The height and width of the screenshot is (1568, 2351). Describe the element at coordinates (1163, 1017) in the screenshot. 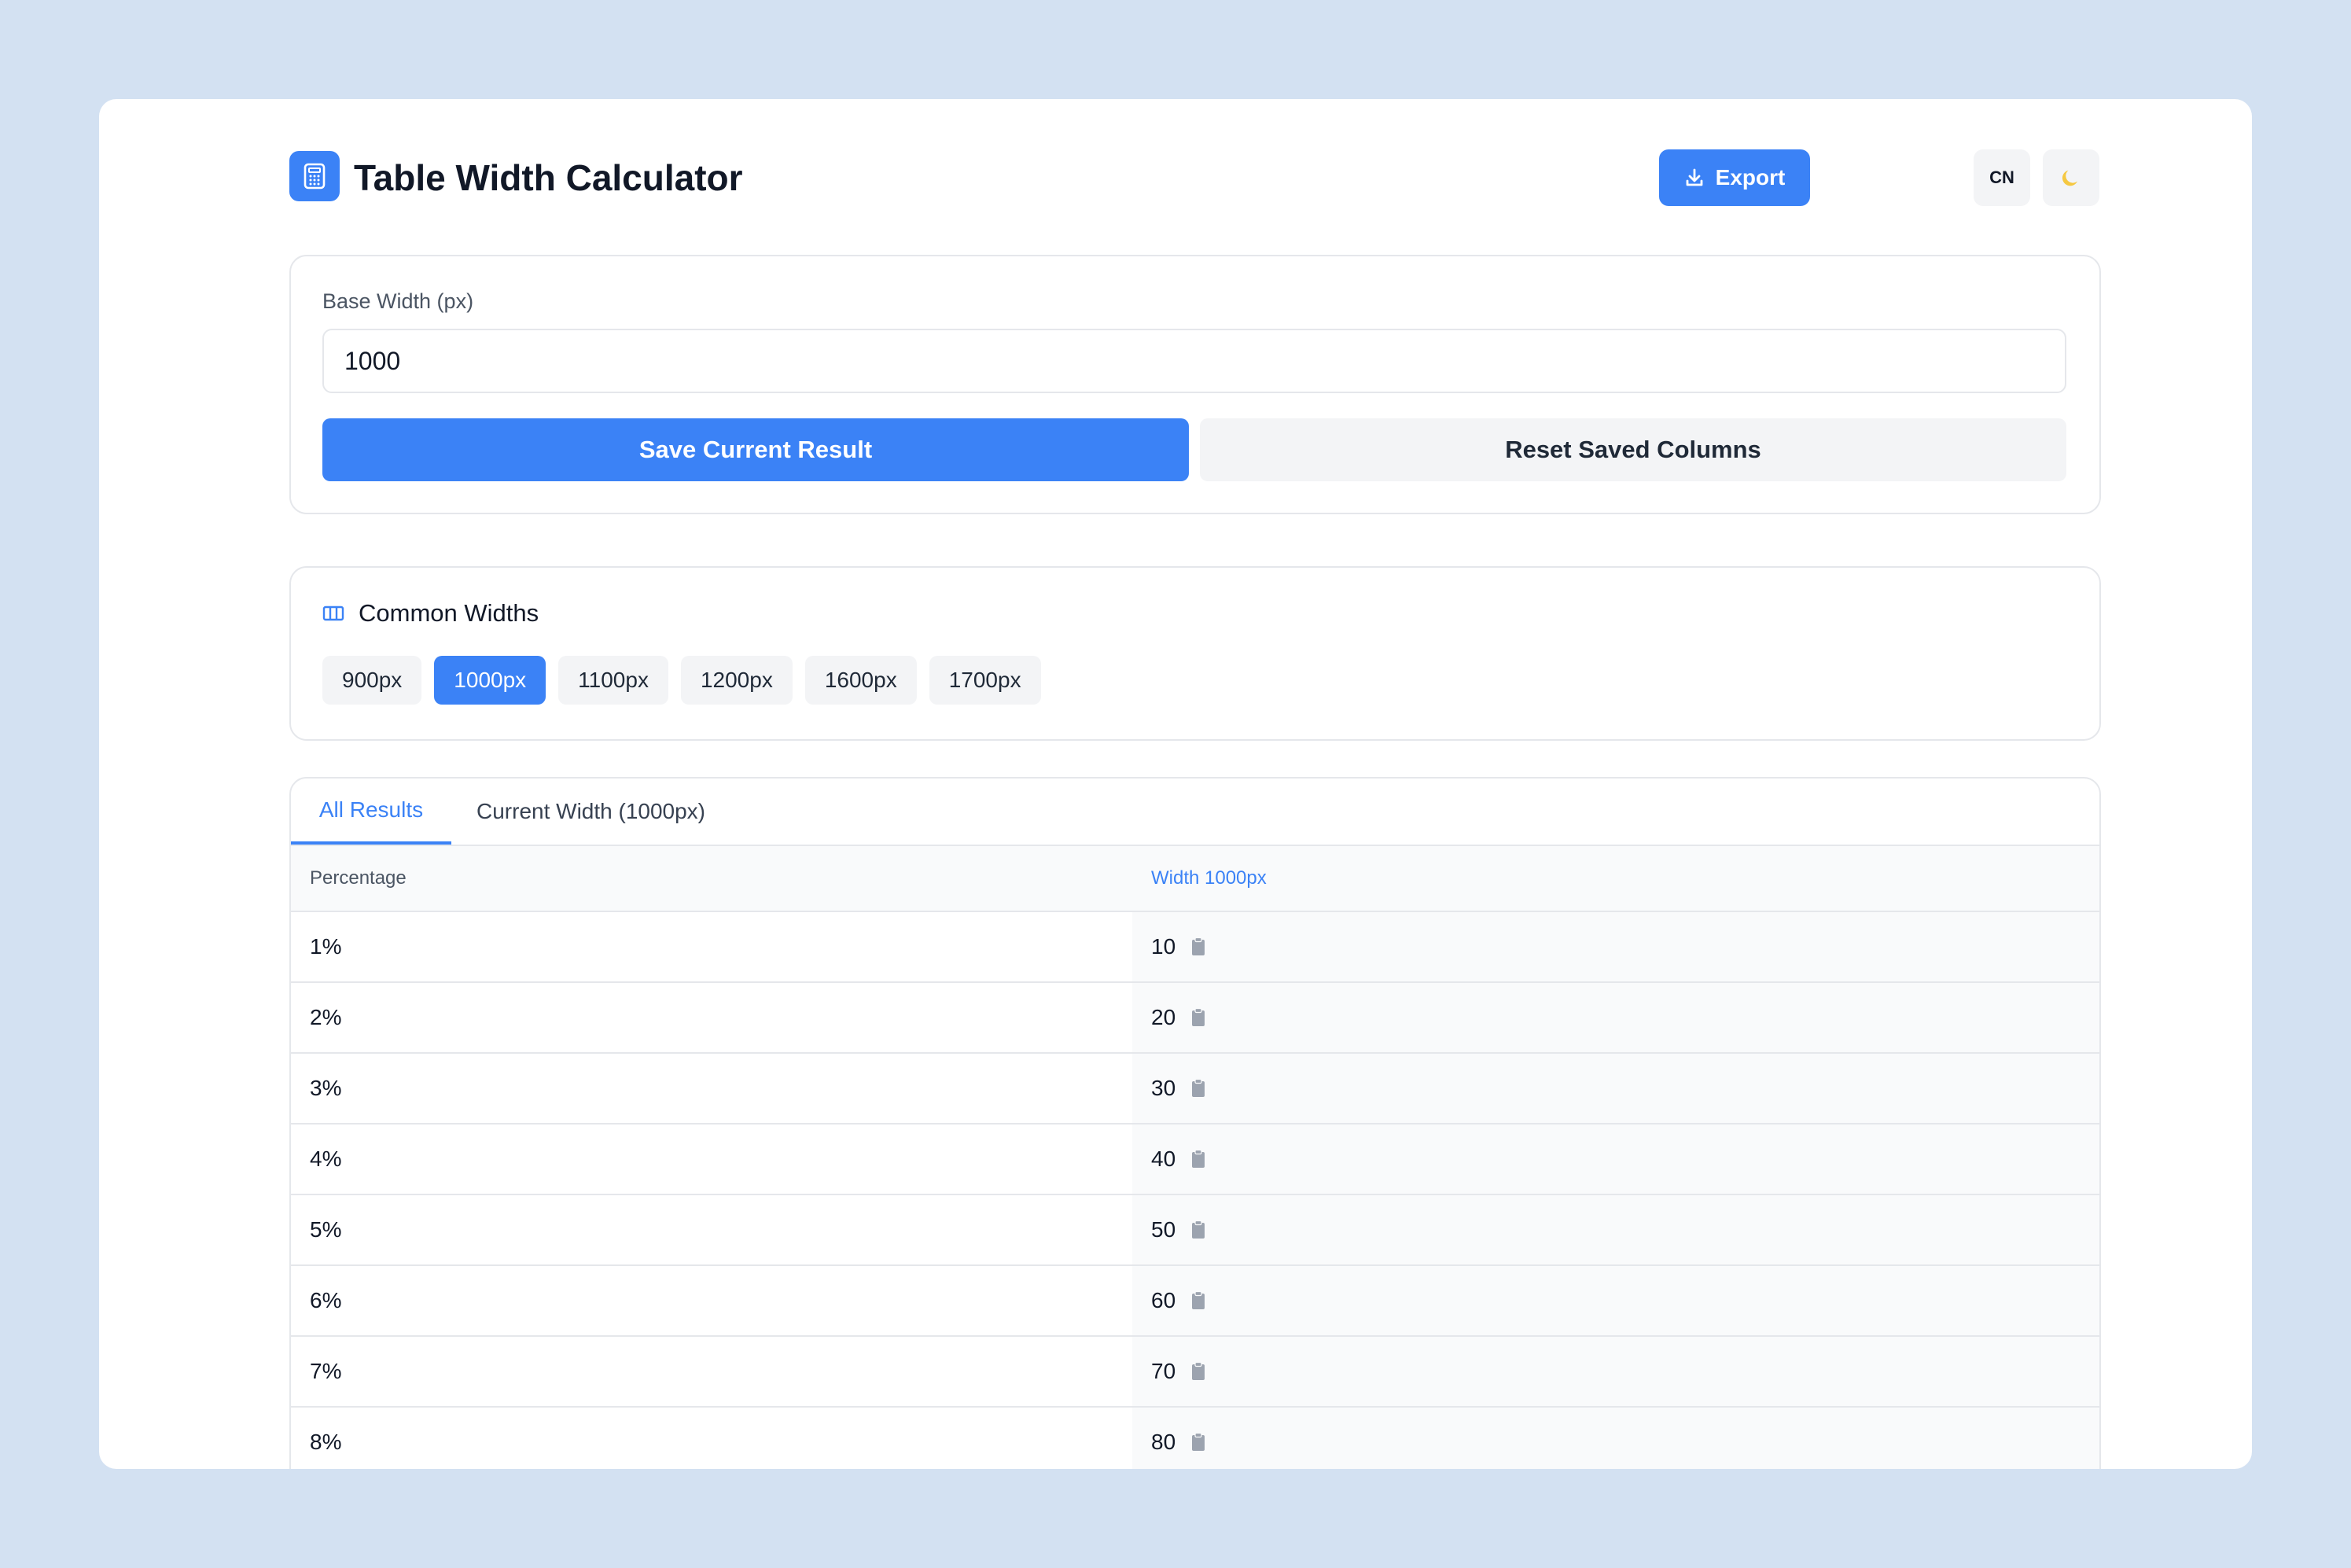

I see `width-value: 20` at that location.